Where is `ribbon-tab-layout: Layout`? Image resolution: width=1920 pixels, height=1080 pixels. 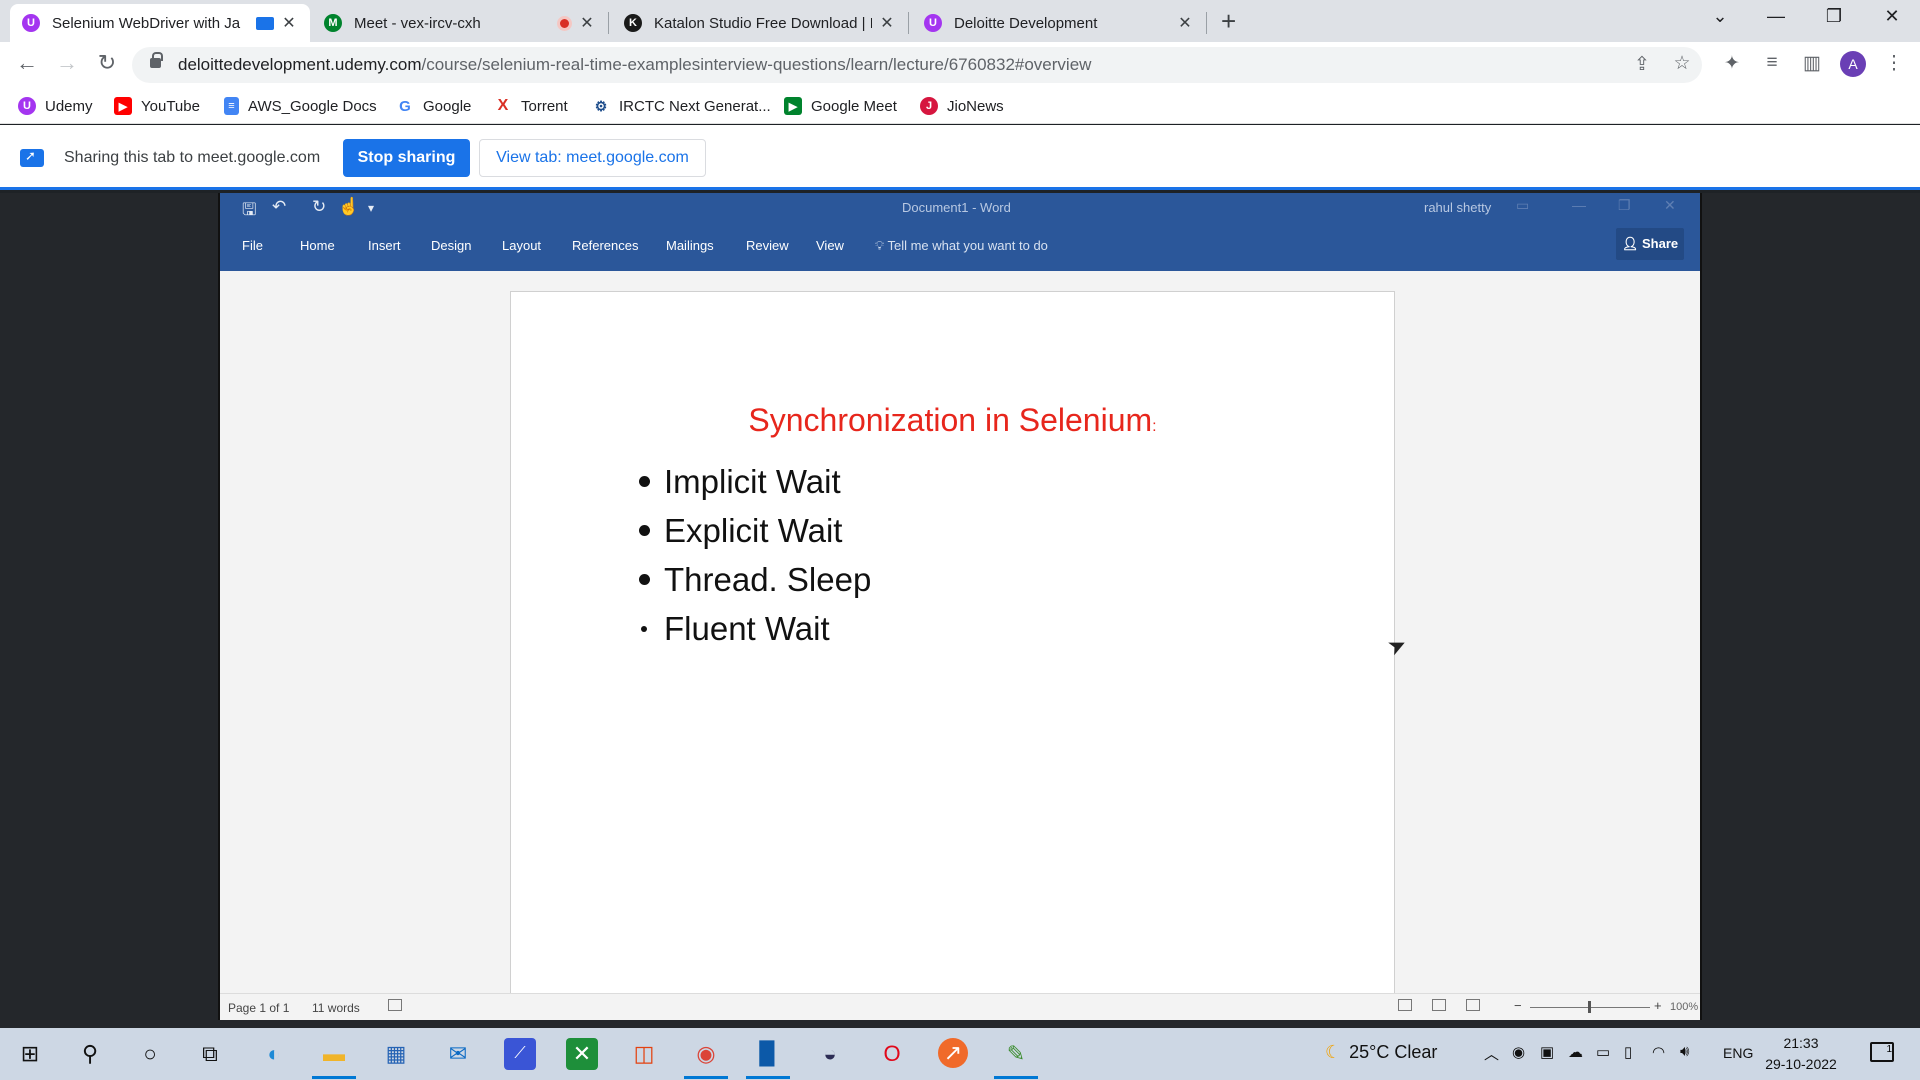 ribbon-tab-layout: Layout is located at coordinates (521, 245).